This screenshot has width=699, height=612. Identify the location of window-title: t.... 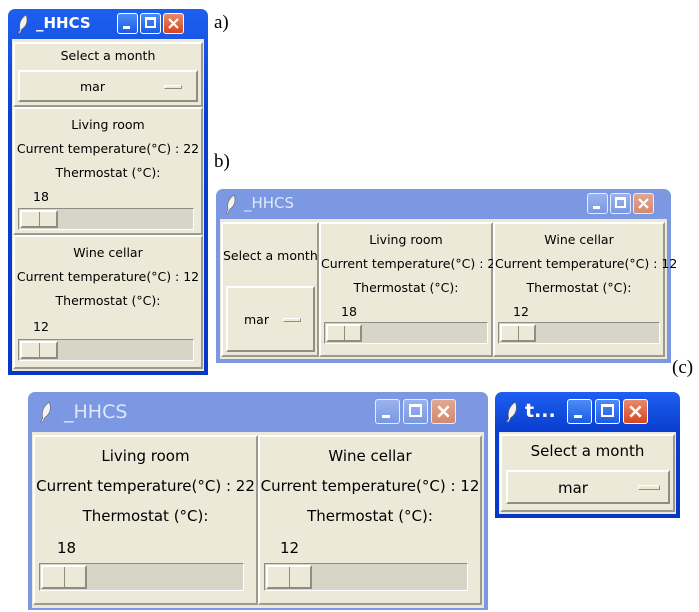
(540, 411).